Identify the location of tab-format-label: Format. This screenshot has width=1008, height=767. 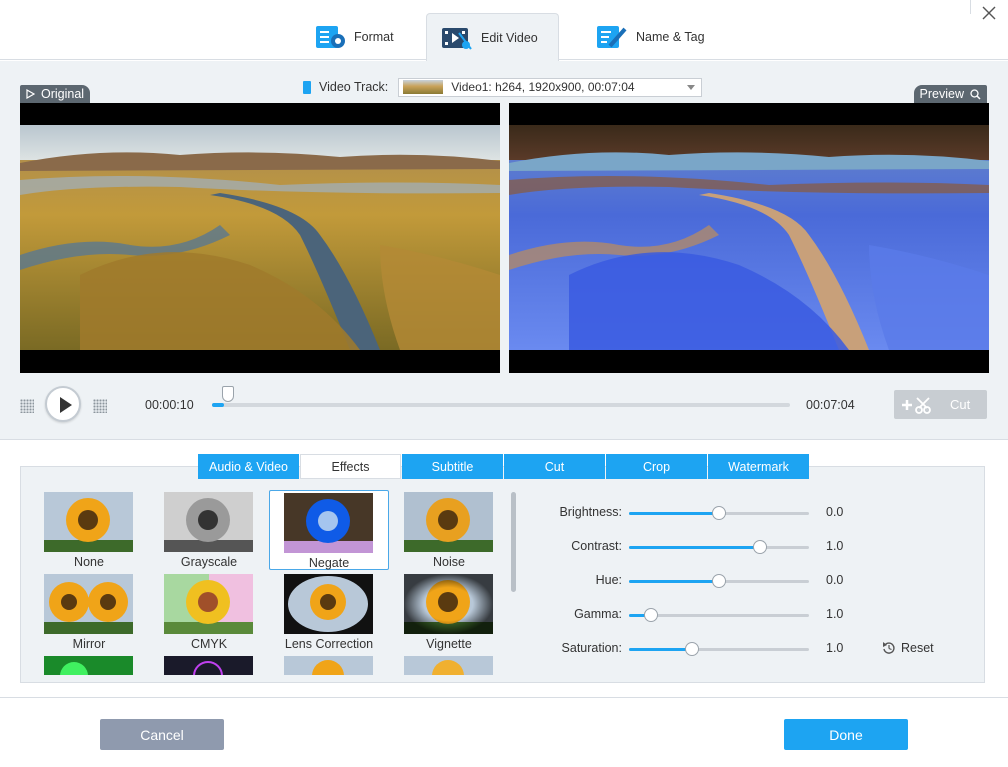
(374, 37).